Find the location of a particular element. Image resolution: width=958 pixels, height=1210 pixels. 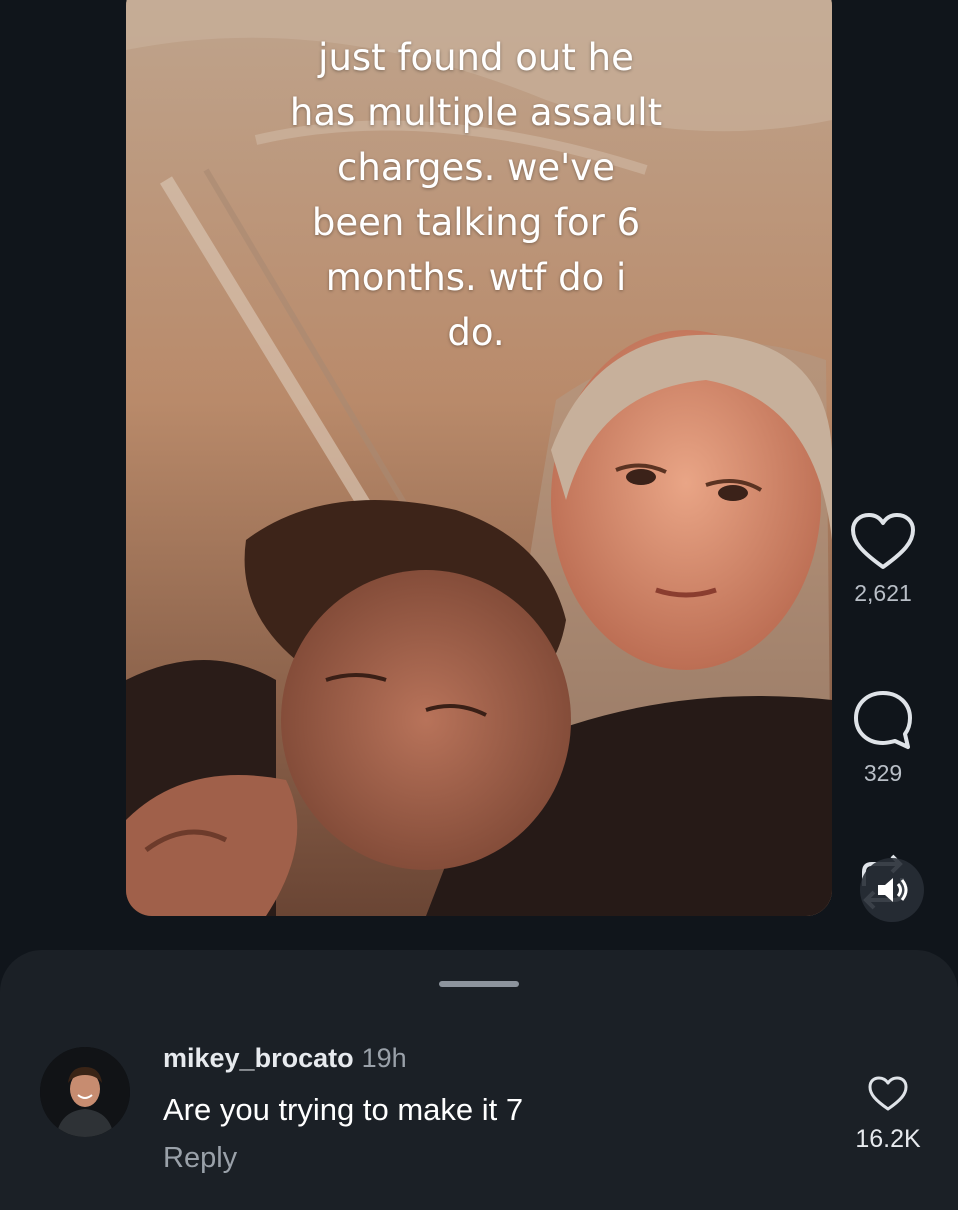

chat-bubble-icon is located at coordinates (883, 720).